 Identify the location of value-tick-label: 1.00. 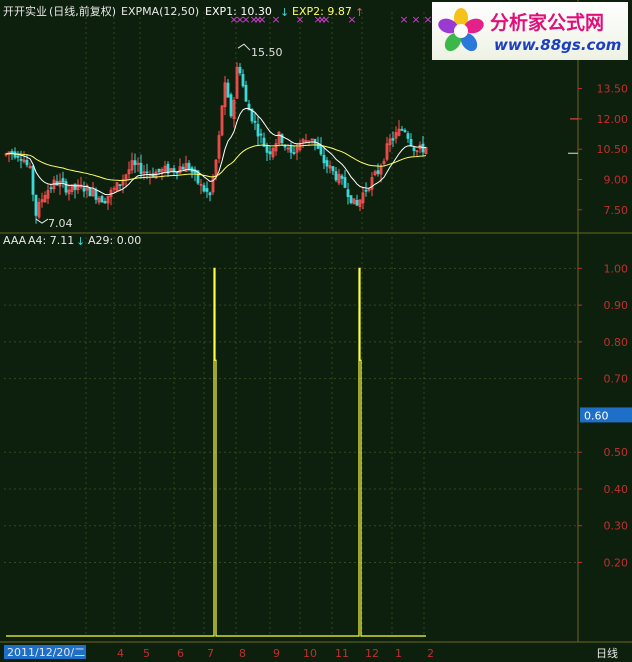
(616, 268).